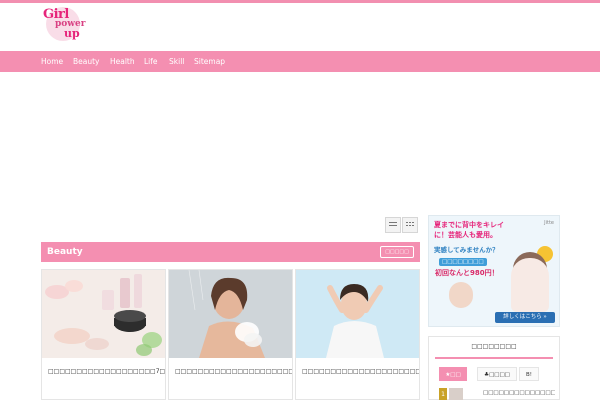  I want to click on nav-item-skill: Skill, so click(176, 61).